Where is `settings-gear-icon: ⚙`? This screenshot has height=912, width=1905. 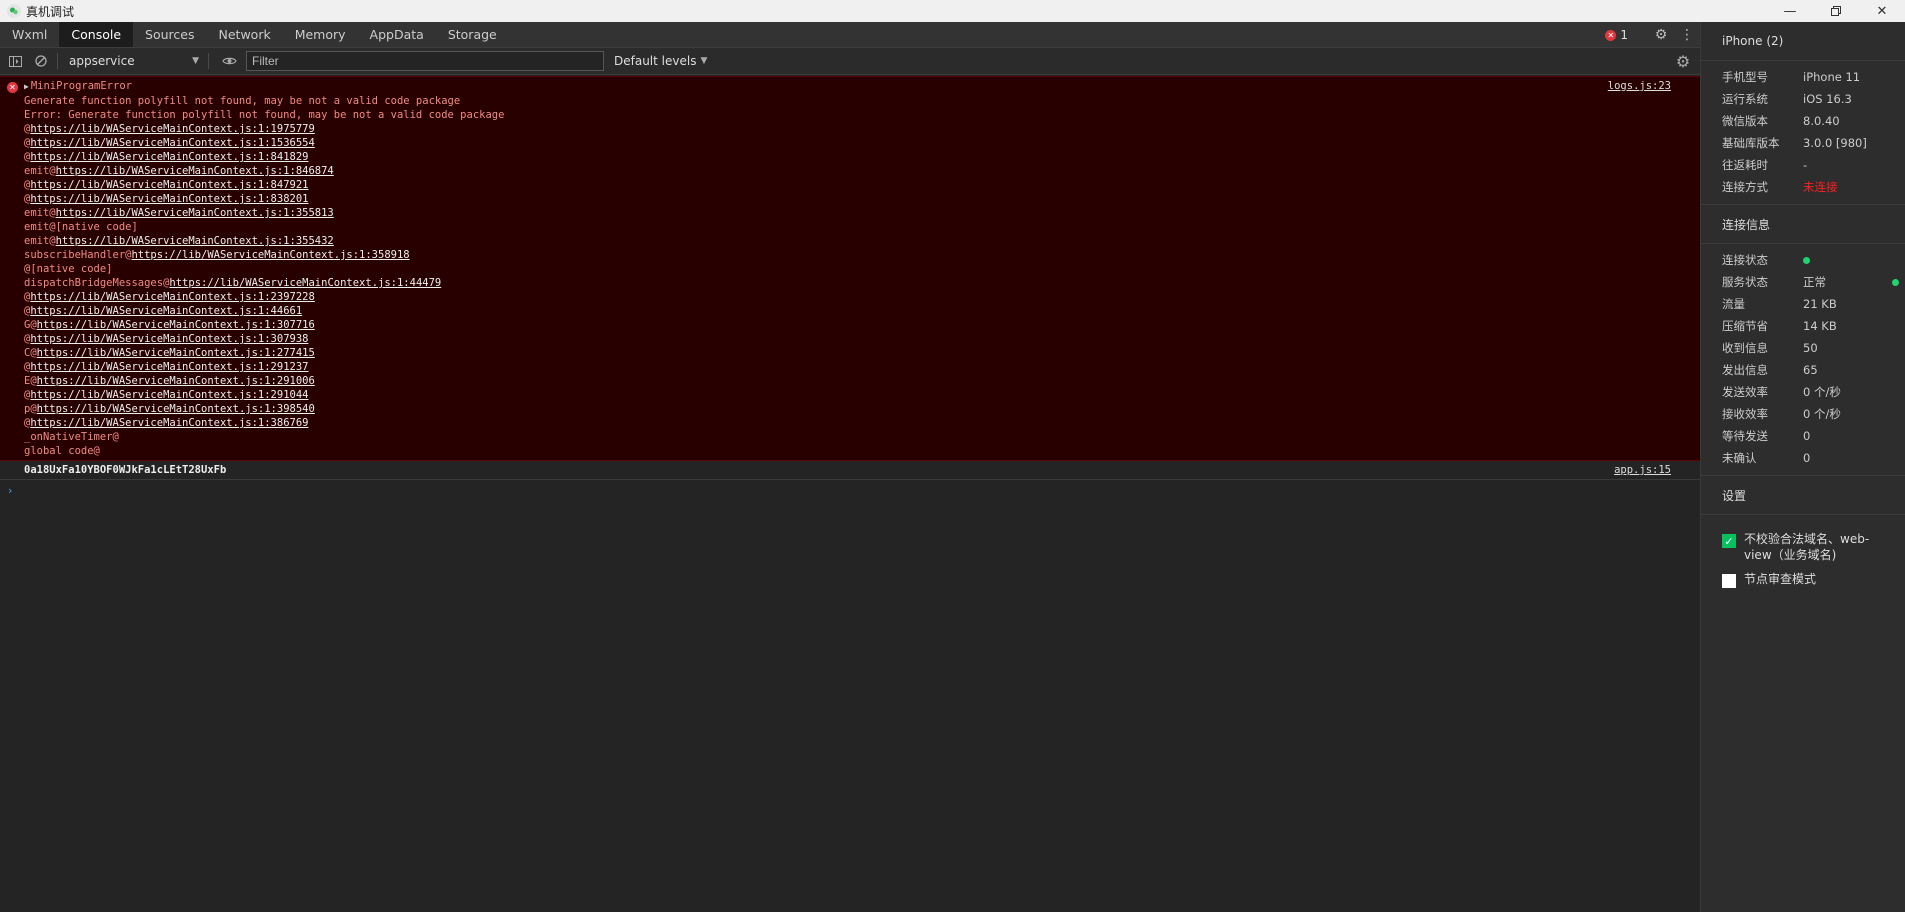 settings-gear-icon: ⚙ is located at coordinates (1661, 35).